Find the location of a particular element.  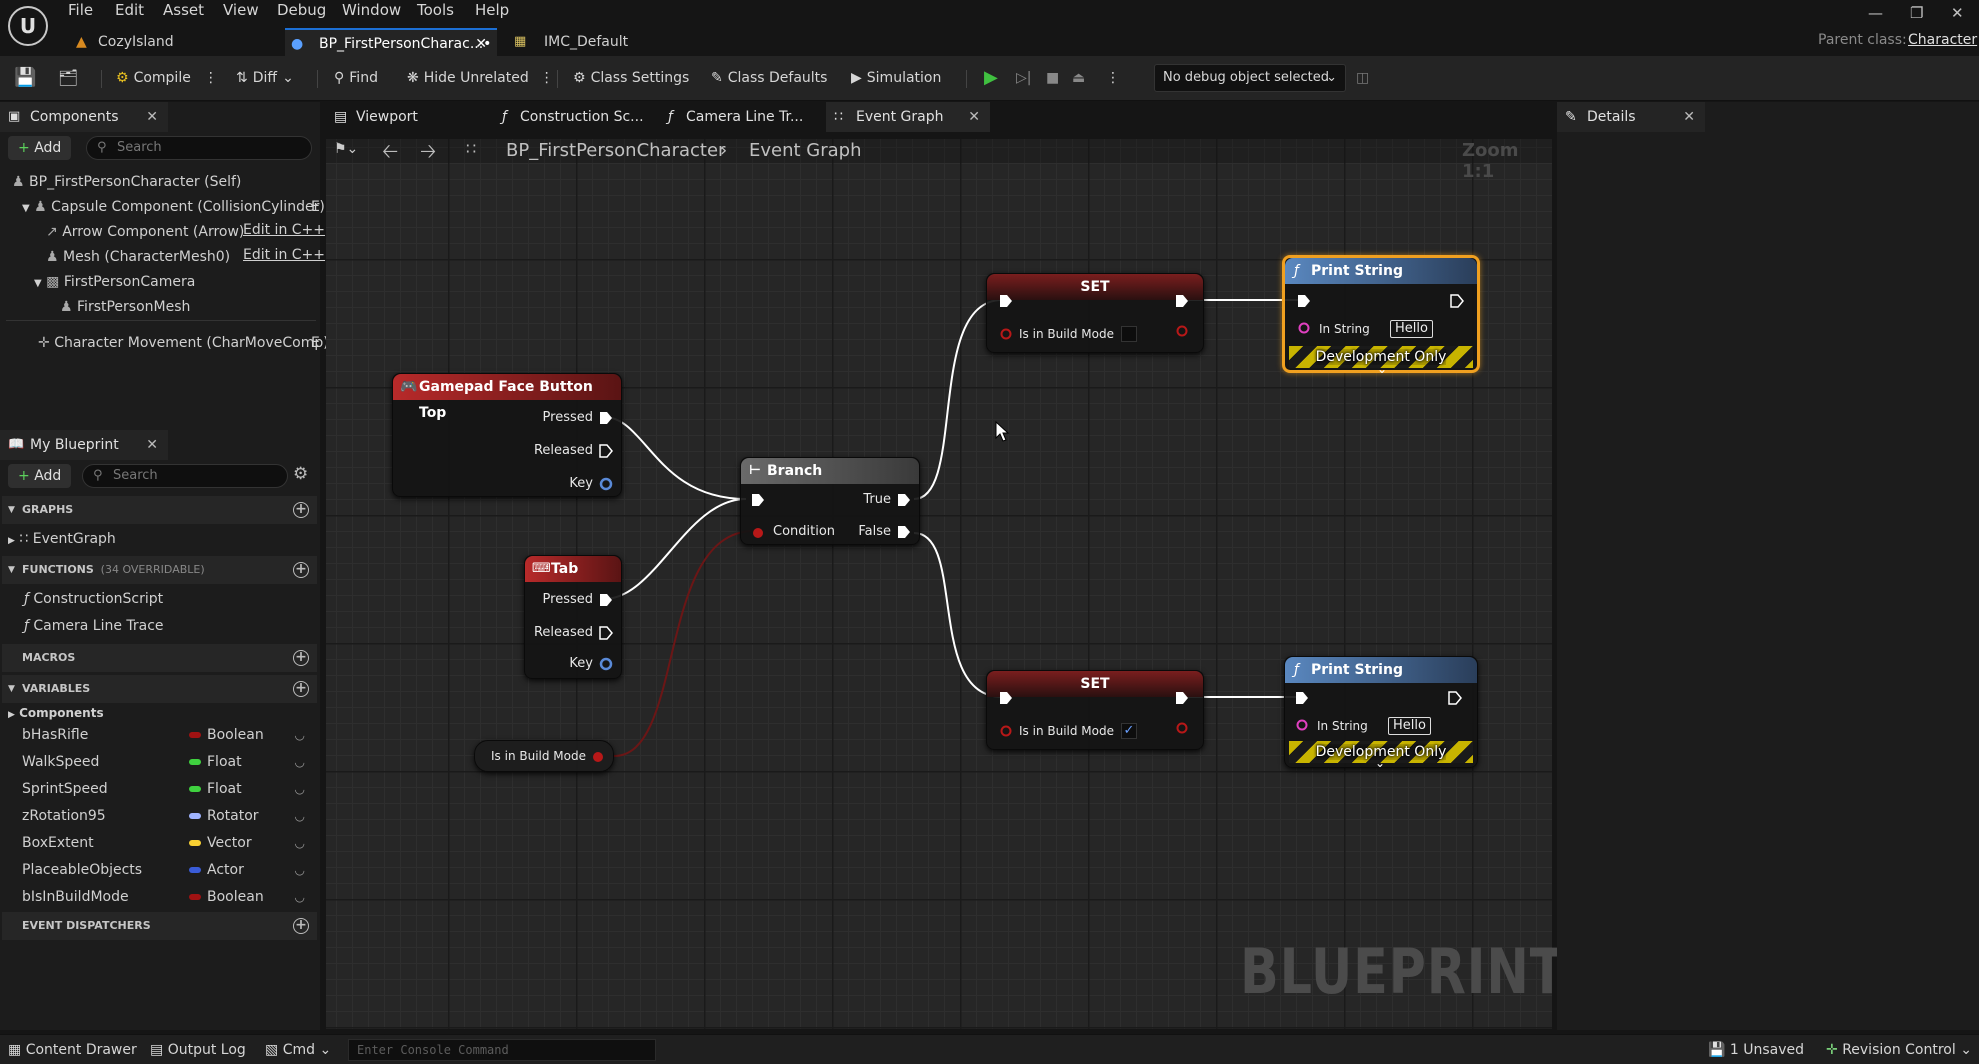

more-options-icon: ⋮ is located at coordinates (547, 78).